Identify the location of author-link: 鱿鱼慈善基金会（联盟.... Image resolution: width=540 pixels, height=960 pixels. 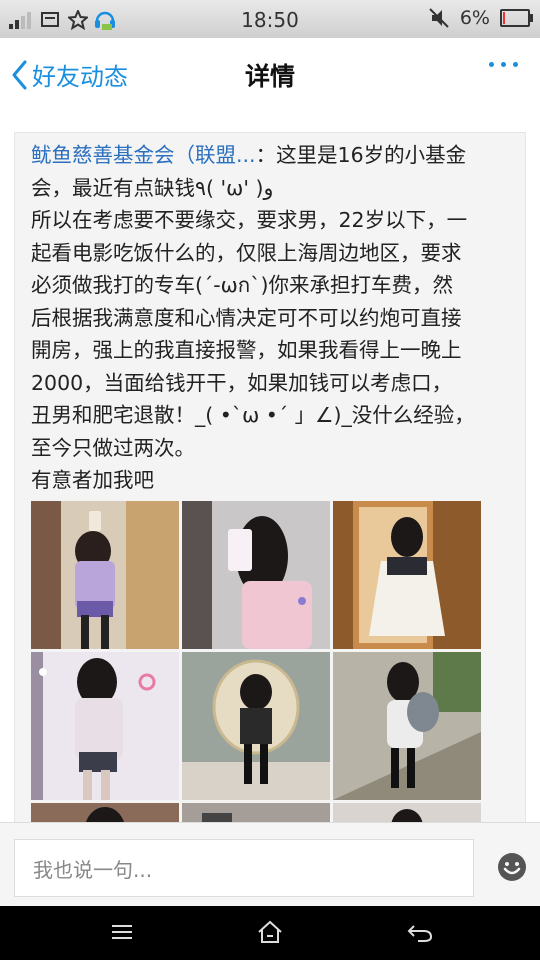
(143, 155).